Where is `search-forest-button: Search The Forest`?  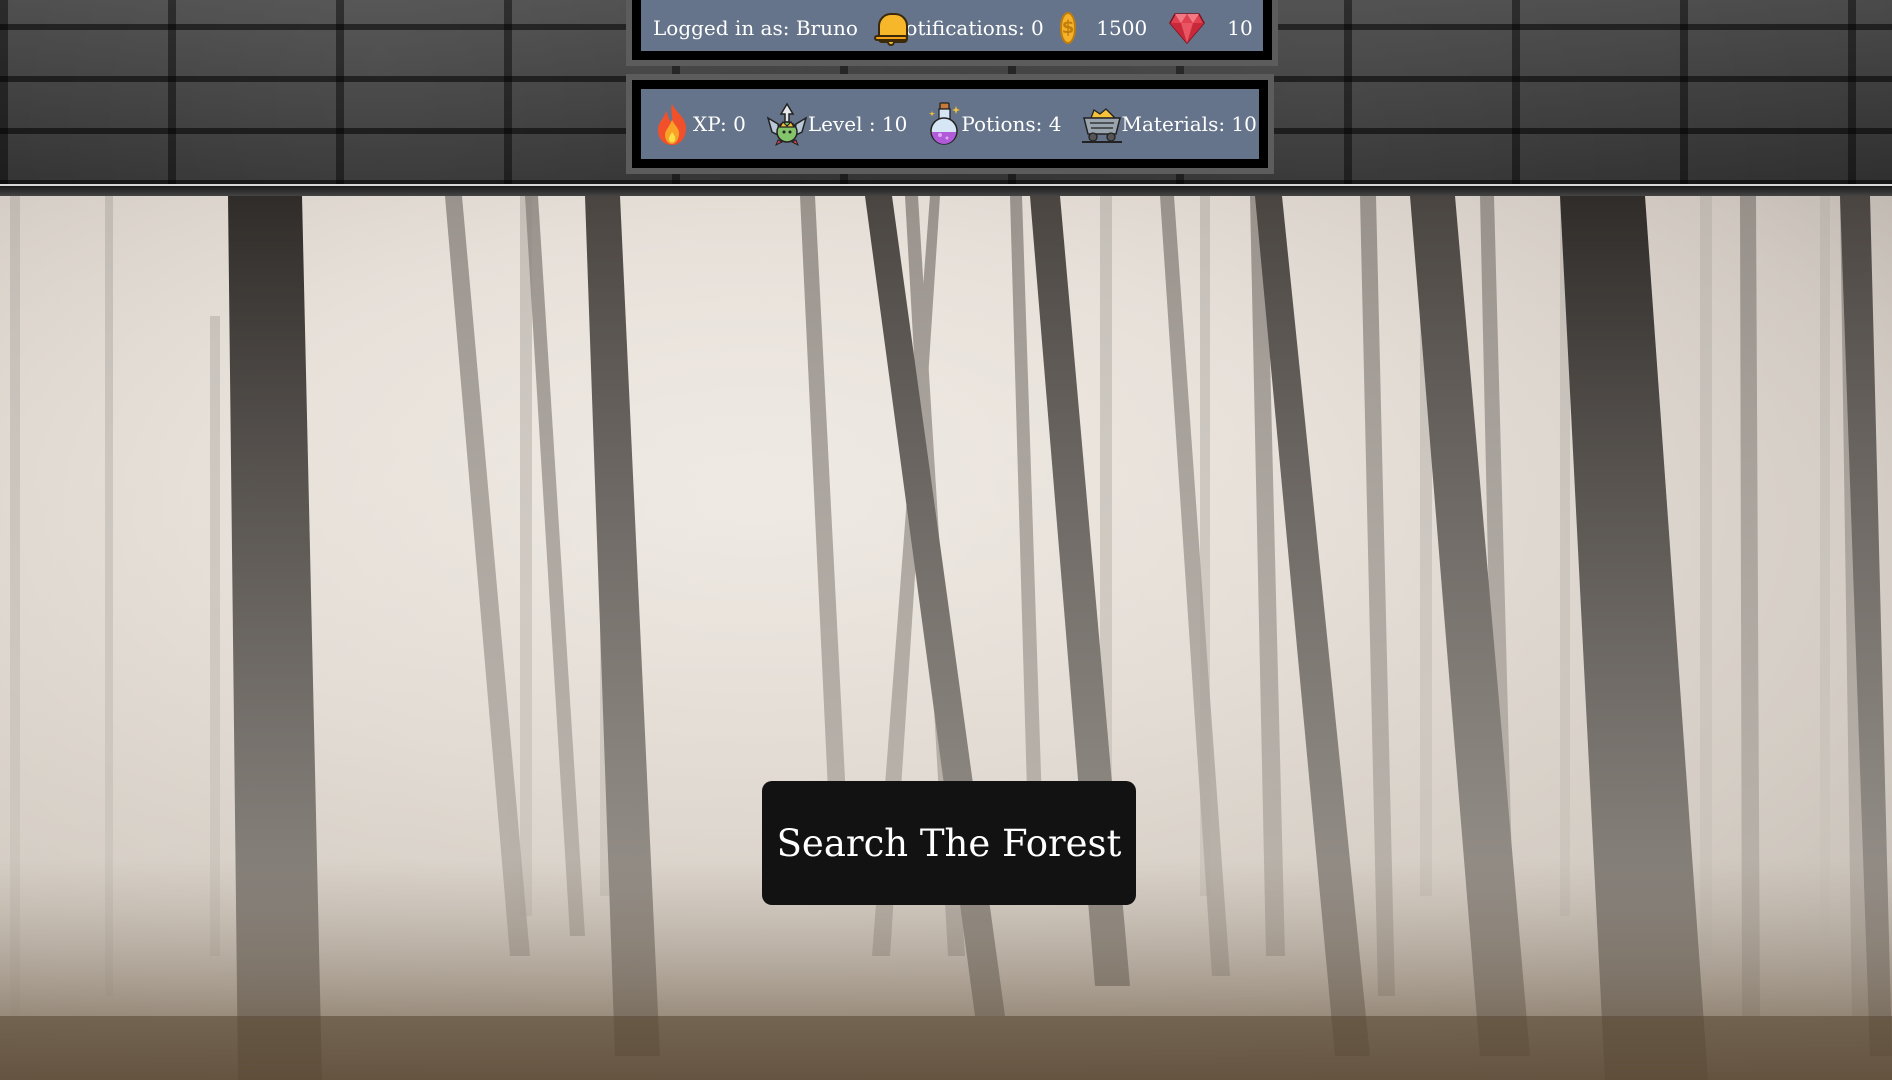
search-forest-button: Search The Forest is located at coordinates (949, 843).